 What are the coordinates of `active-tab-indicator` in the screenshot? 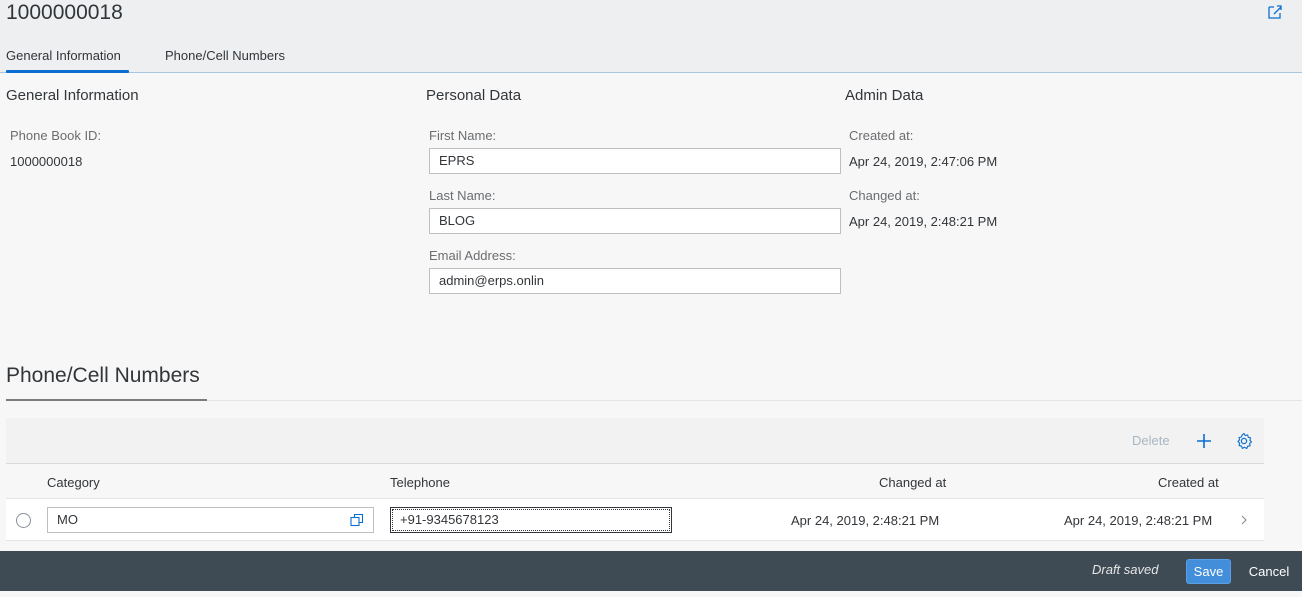 It's located at (67, 71).